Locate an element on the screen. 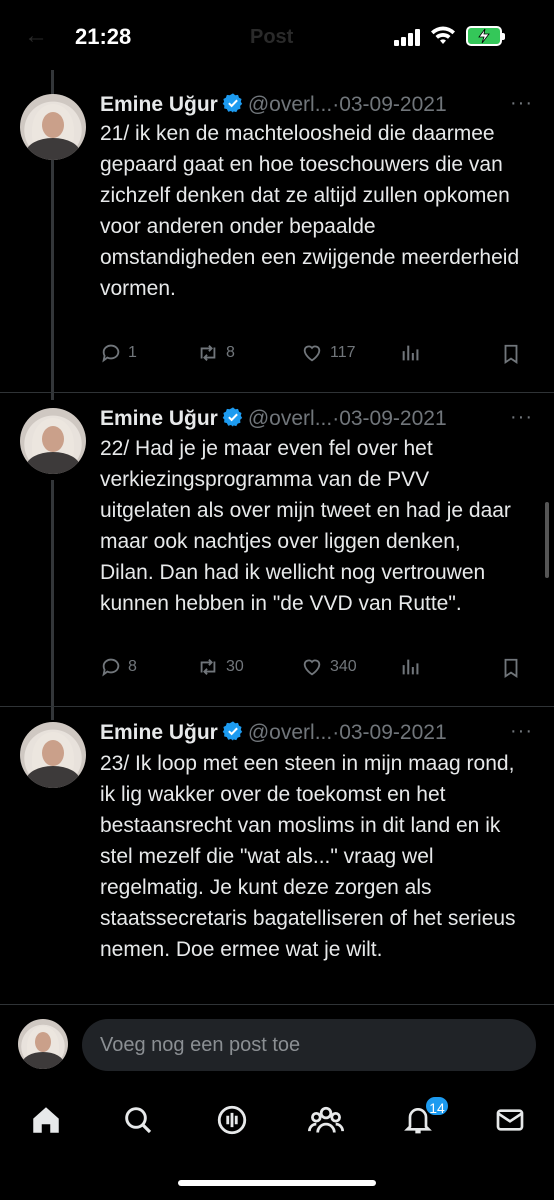 Image resolution: width=554 pixels, height=1200 pixels. clock: 21:28 is located at coordinates (103, 36).